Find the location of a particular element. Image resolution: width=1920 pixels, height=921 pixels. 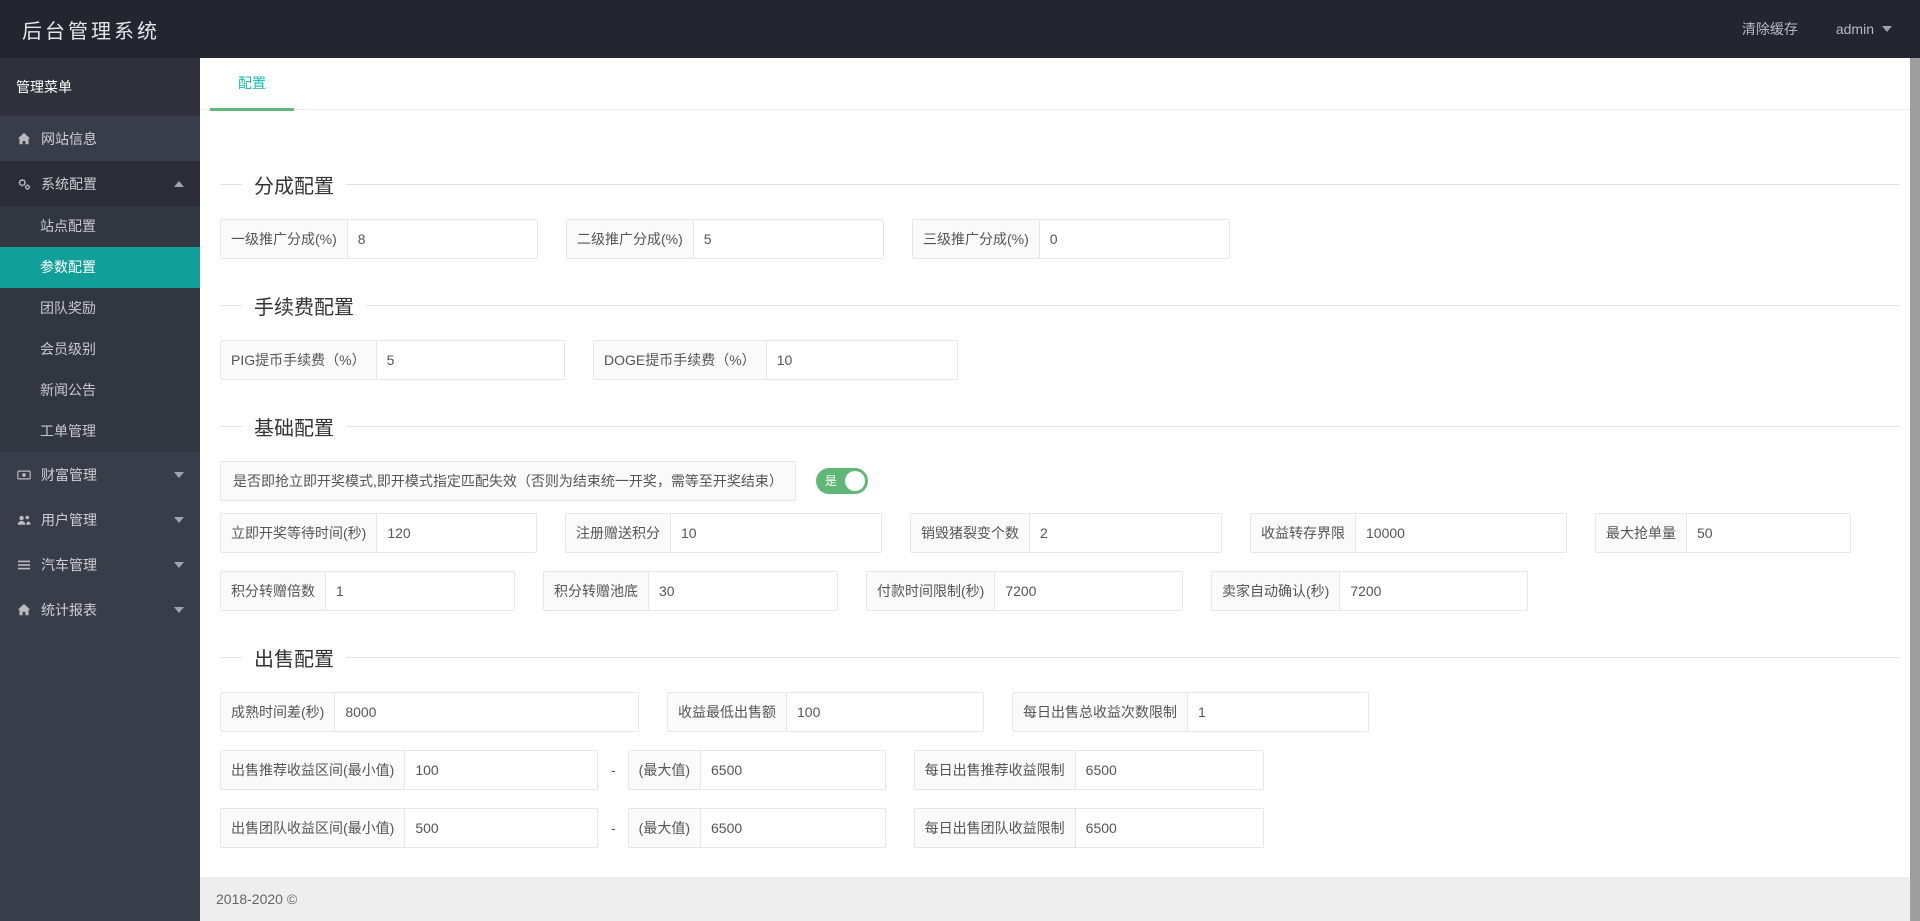

field-group: 销毁猪裂变个数 is located at coordinates (1066, 533).